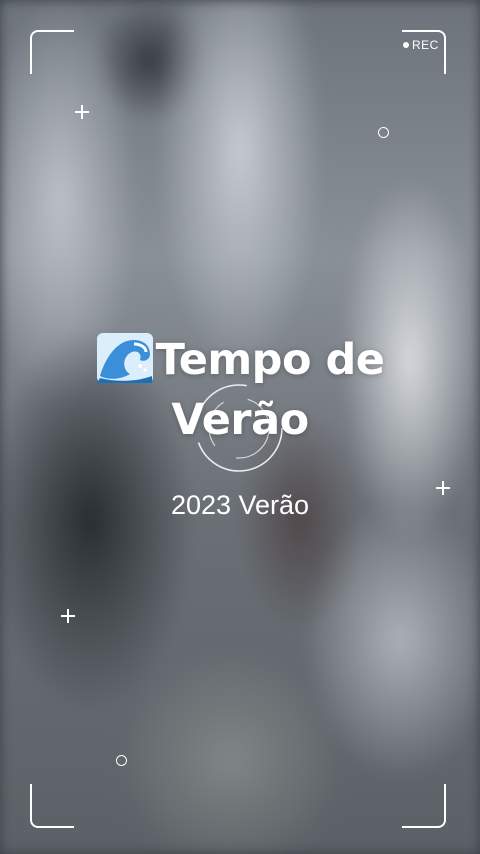 Image resolution: width=480 pixels, height=854 pixels. I want to click on viewfinder-corner-bottom-left, so click(52, 806).